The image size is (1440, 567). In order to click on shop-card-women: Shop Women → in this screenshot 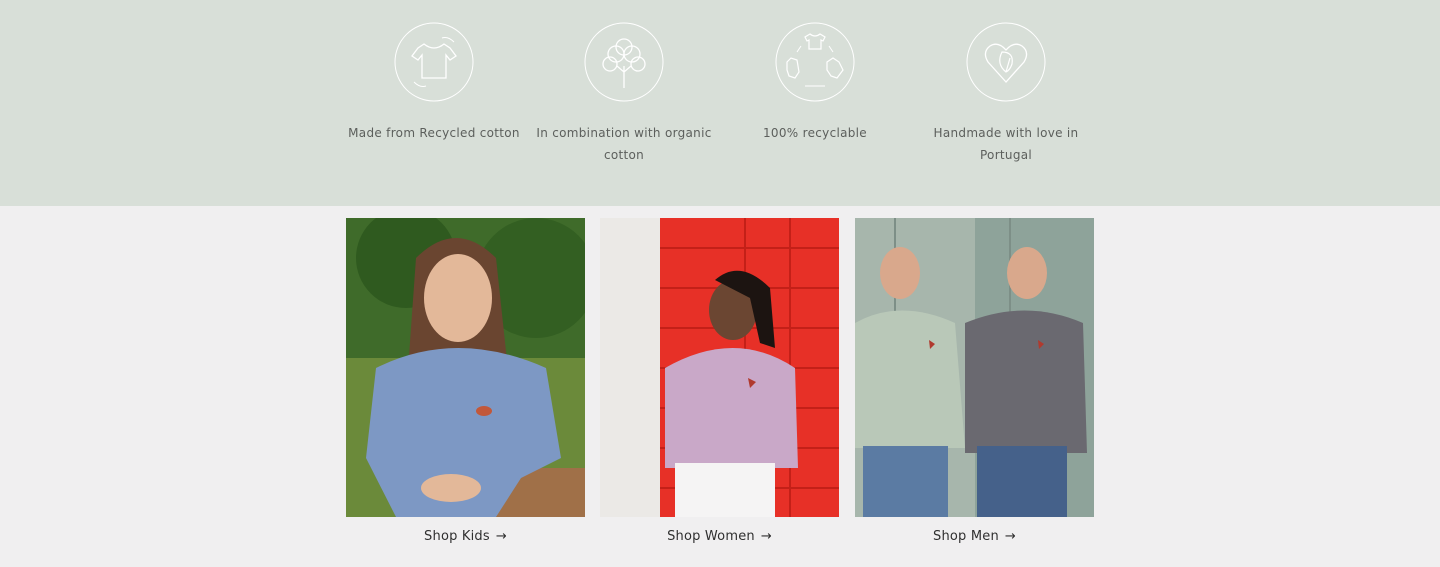, I will do `click(719, 381)`.